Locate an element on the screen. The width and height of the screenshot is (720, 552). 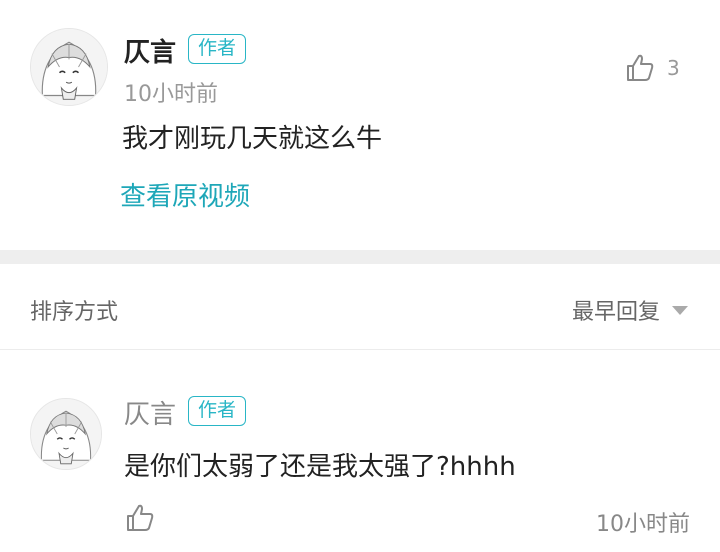
reply-timestamp: 10小时前 is located at coordinates (643, 524).